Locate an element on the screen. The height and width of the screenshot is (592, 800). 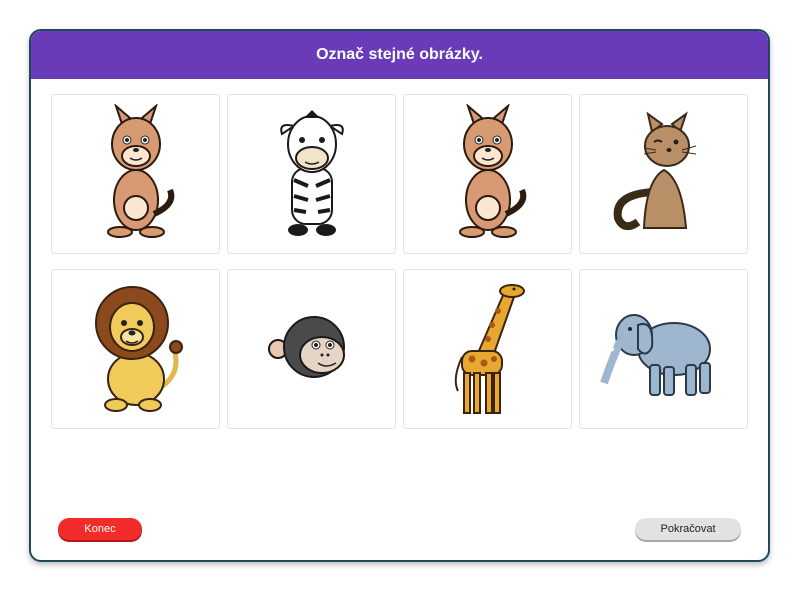
monkey-icon is located at coordinates (306, 347).